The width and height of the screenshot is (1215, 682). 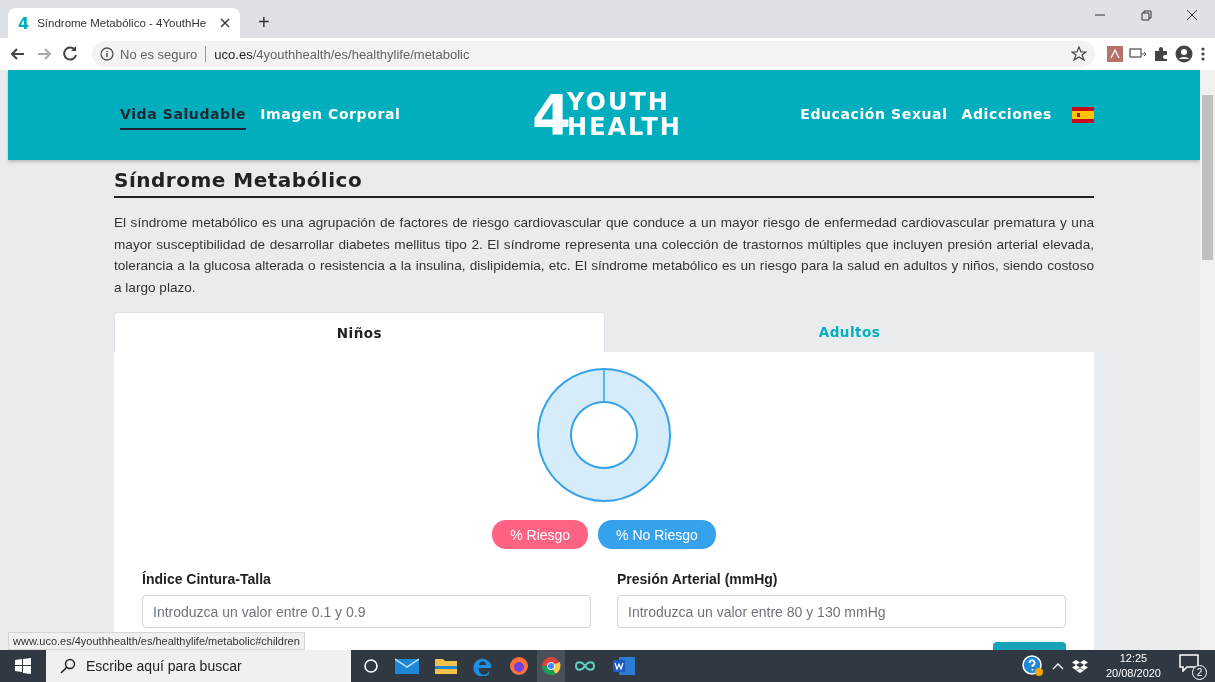 I want to click on input-field: Introduzca un valor entre 80 y 130 mmHg, so click(x=841, y=611).